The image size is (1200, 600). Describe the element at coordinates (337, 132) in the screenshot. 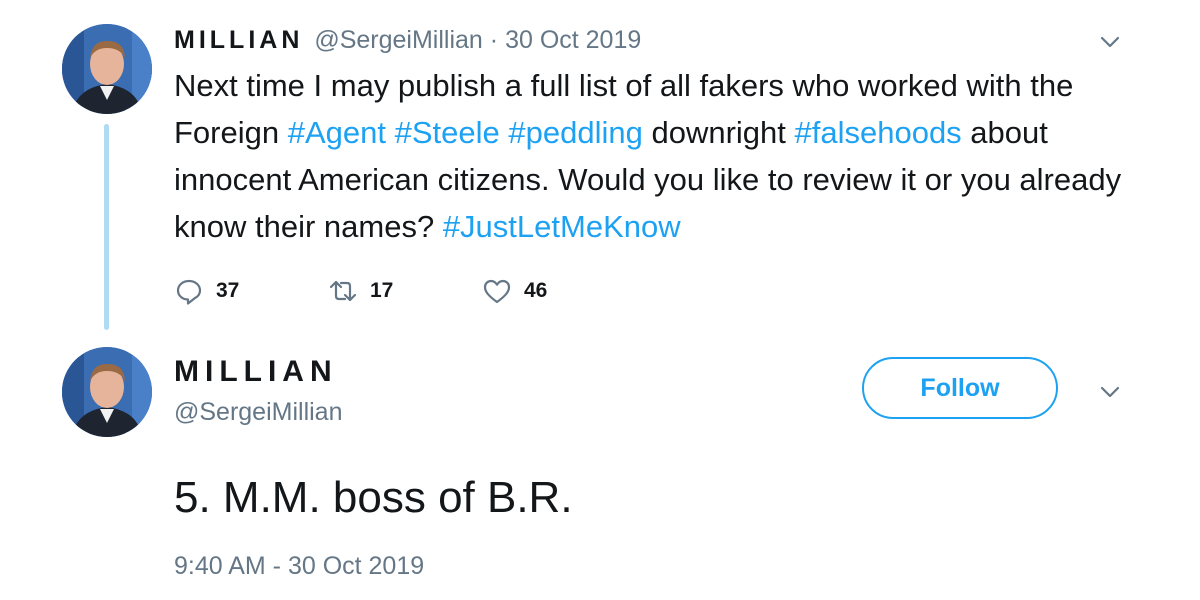

I see `hashtag-link: #Agent` at that location.